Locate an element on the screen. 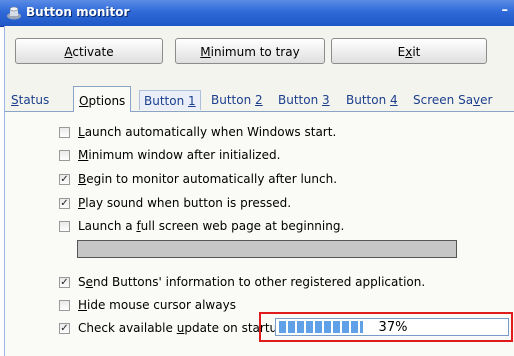  option-label: Play sound when button is pressed. is located at coordinates (185, 203).